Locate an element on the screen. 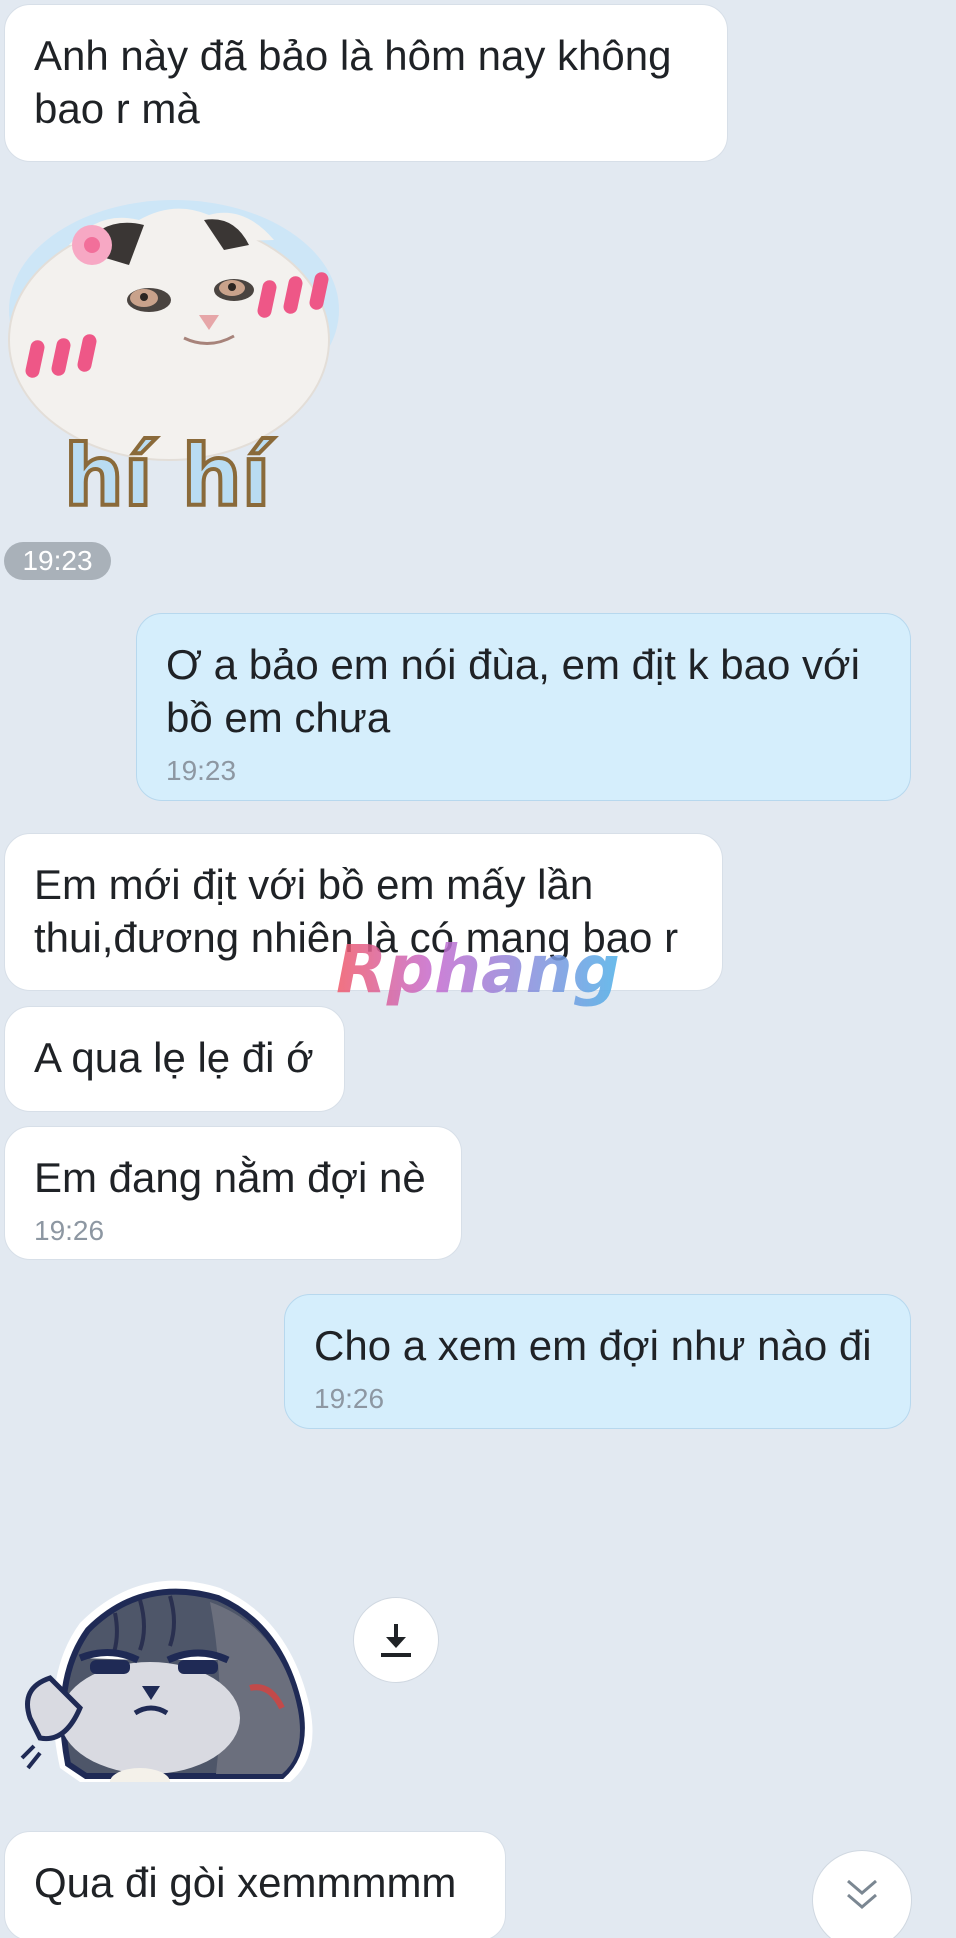 The width and height of the screenshot is (956, 1938). double-chevron-down-icon is located at coordinates (862, 1894).